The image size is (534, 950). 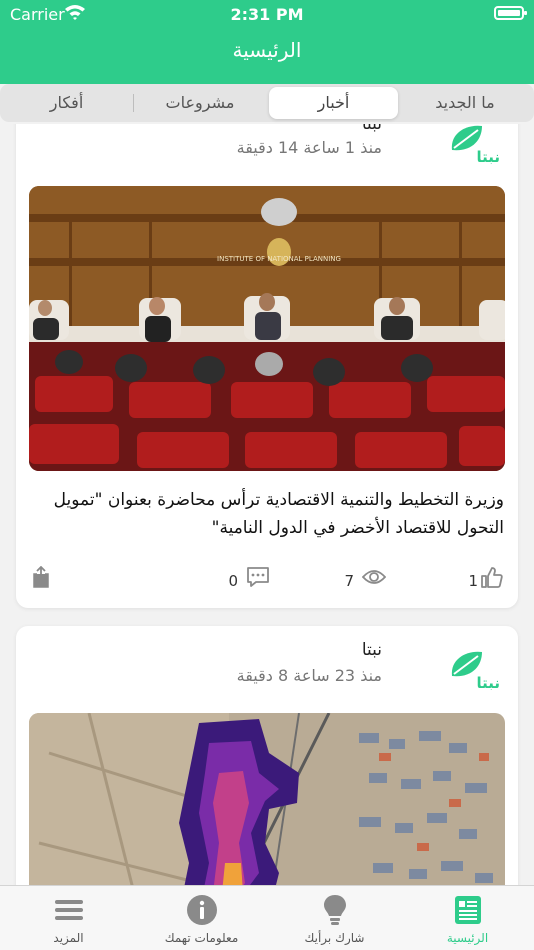 I want to click on app-header: Carrier 2:31 PM الرئيسية, so click(x=267, y=42).